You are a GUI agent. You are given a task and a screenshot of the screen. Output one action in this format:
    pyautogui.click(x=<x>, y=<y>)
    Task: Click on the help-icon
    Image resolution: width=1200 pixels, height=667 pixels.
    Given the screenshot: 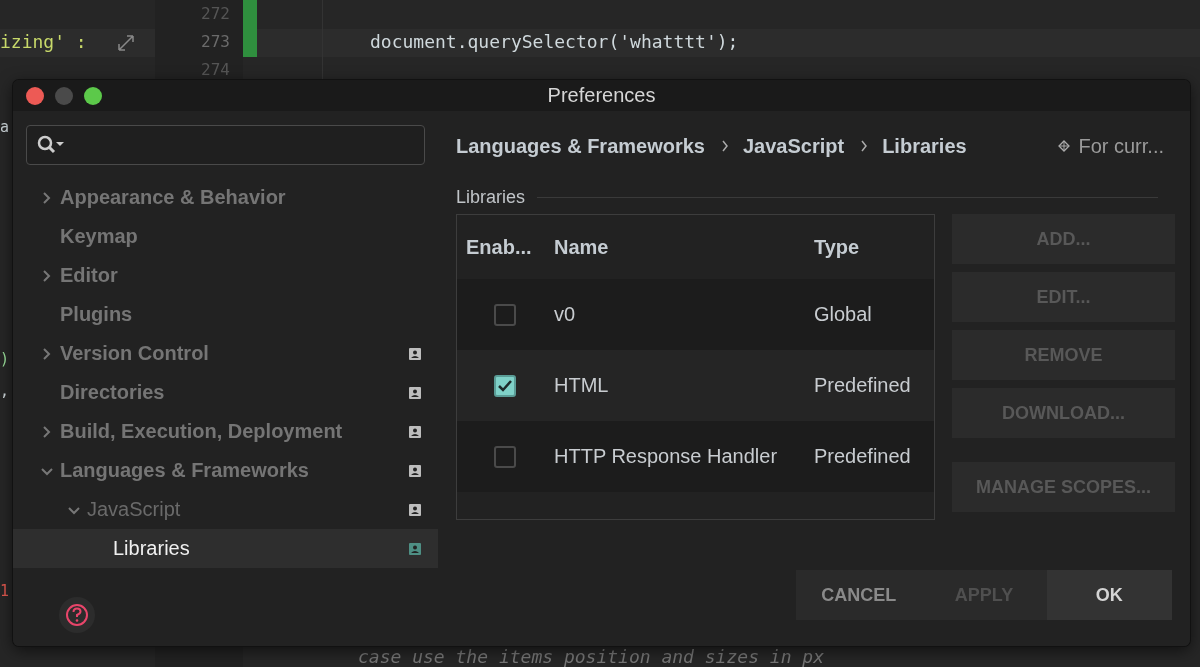 What is the action you would take?
    pyautogui.click(x=77, y=615)
    